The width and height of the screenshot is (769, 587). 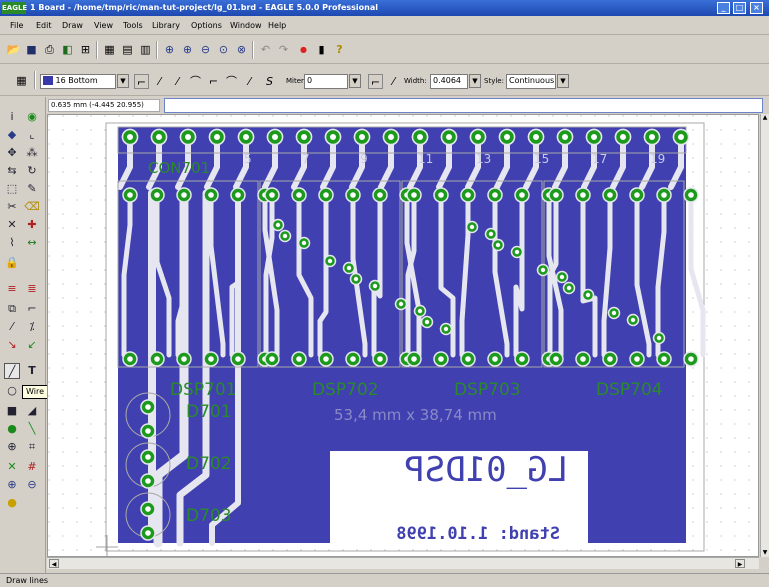 I want to click on cut-icon: ✕, so click(x=12, y=225).